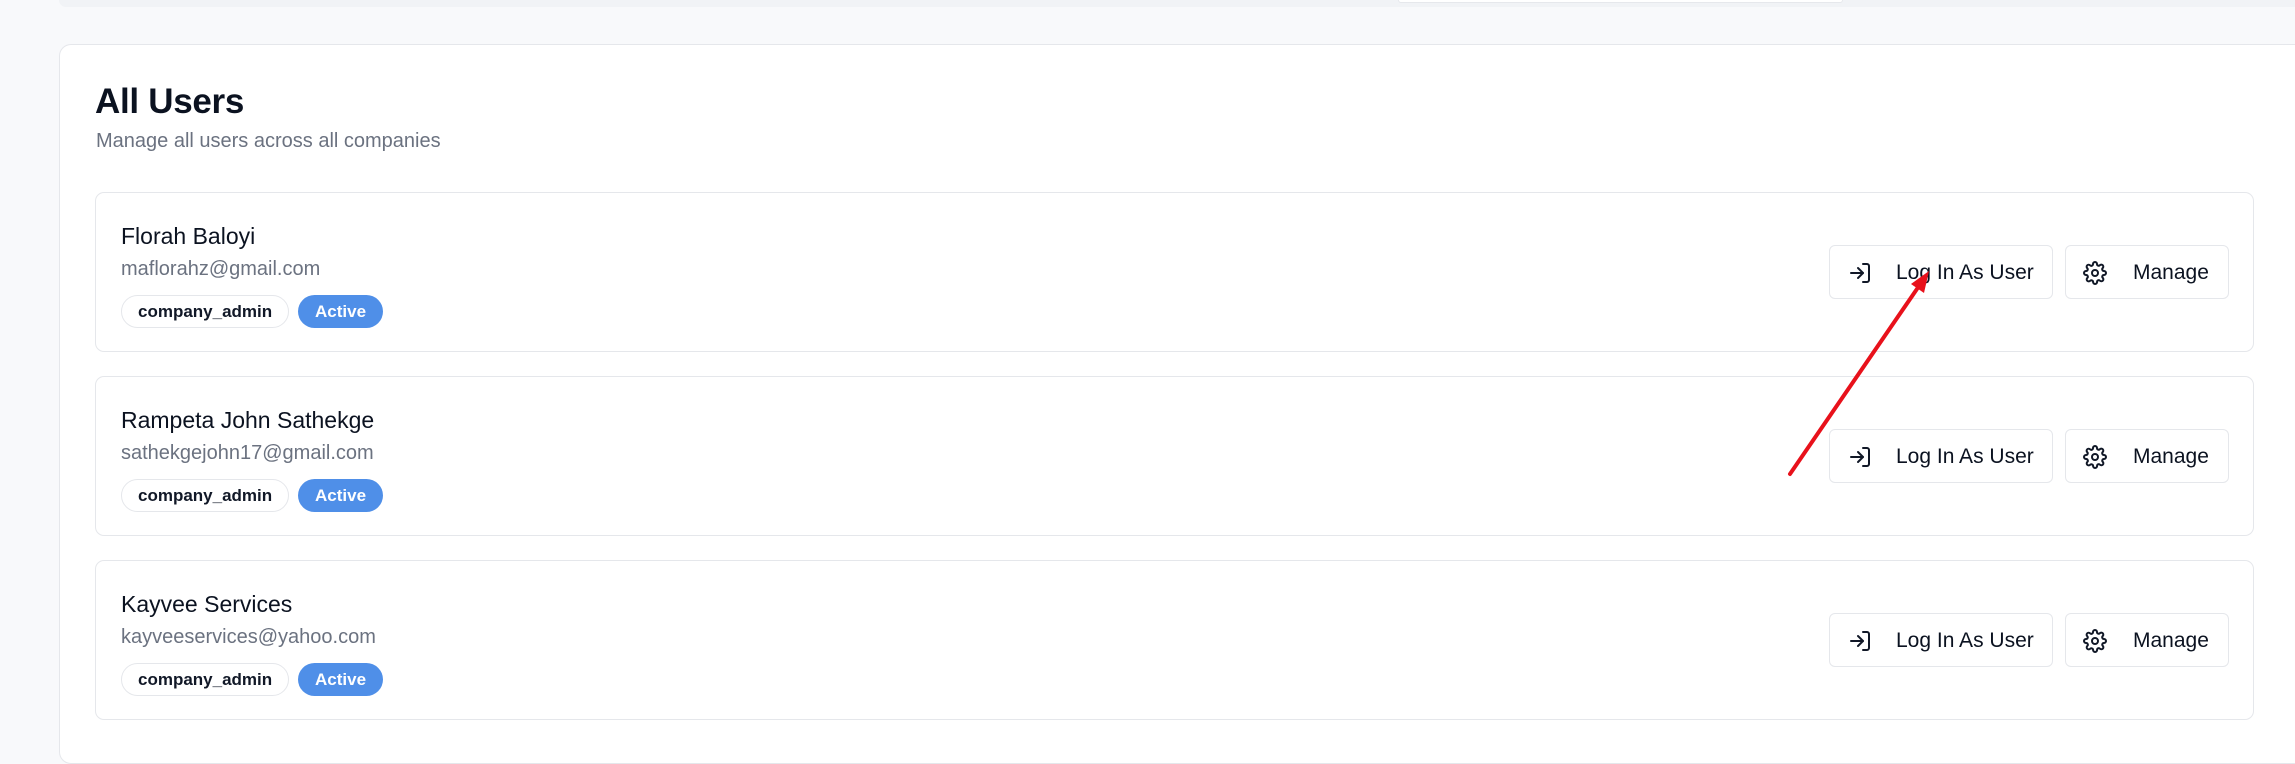  Describe the element at coordinates (221, 269) in the screenshot. I see `user-email: maflorahz@gmail.com` at that location.